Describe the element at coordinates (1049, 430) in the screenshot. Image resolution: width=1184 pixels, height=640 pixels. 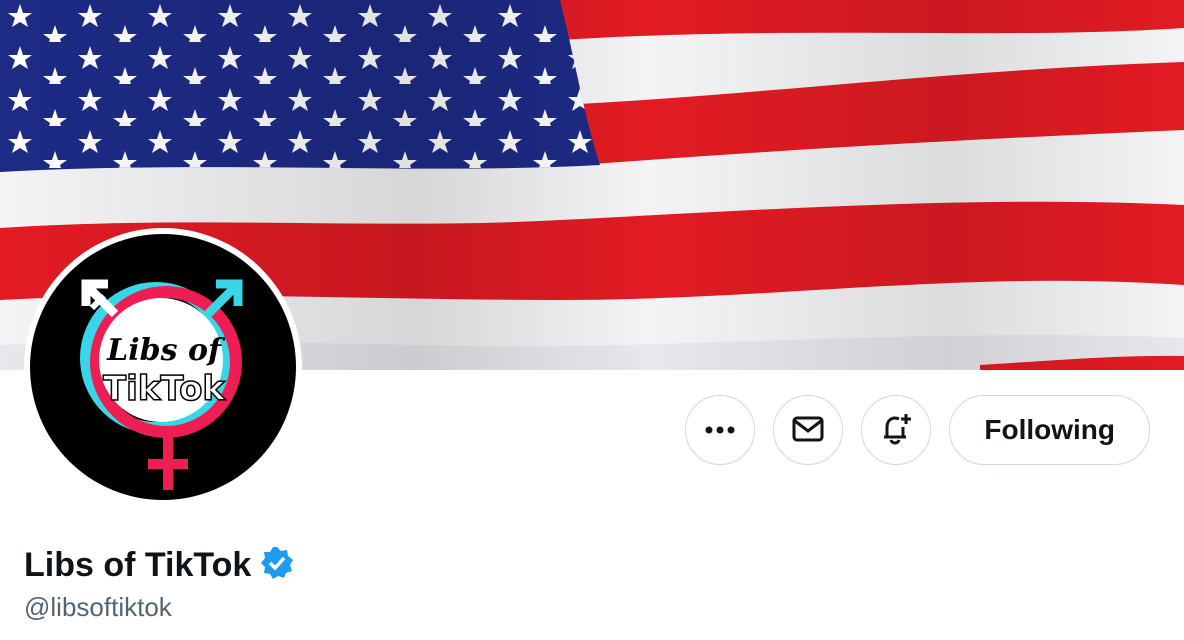
I see `following-button: Following` at that location.